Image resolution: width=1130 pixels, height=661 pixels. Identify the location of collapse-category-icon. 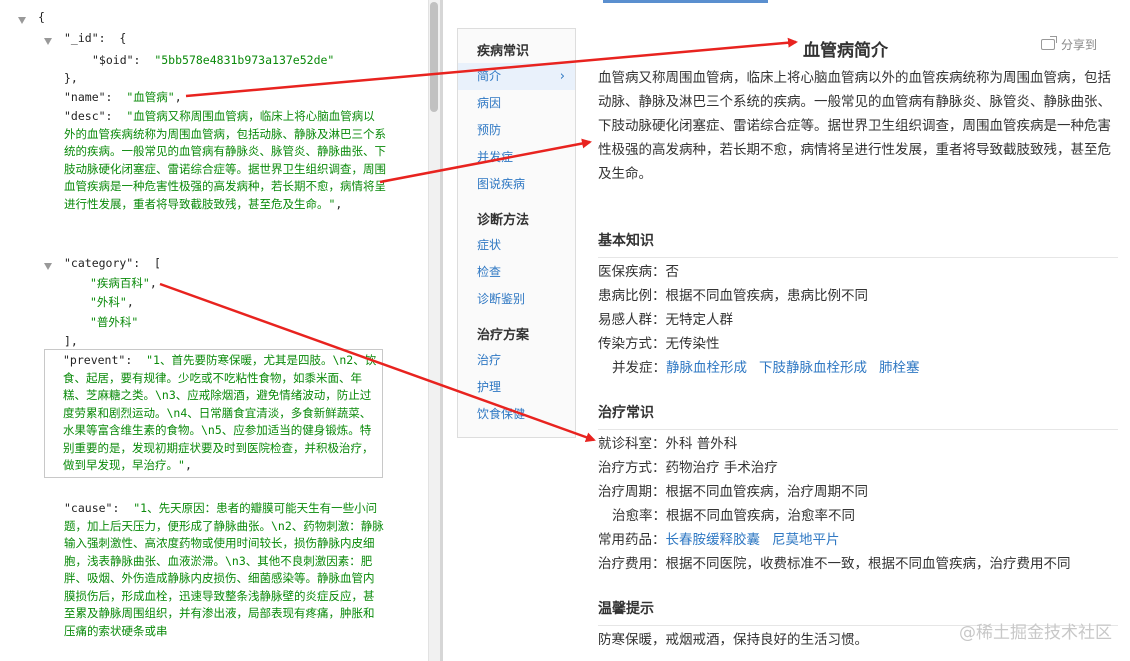
(48, 266).